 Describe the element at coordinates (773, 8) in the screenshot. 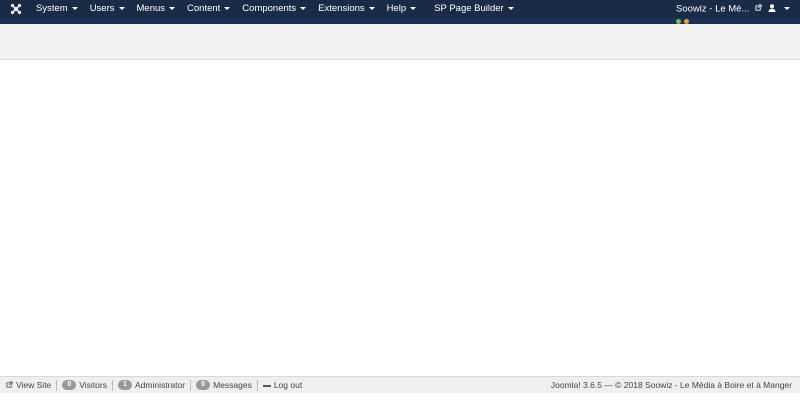

I see `user-icon` at that location.